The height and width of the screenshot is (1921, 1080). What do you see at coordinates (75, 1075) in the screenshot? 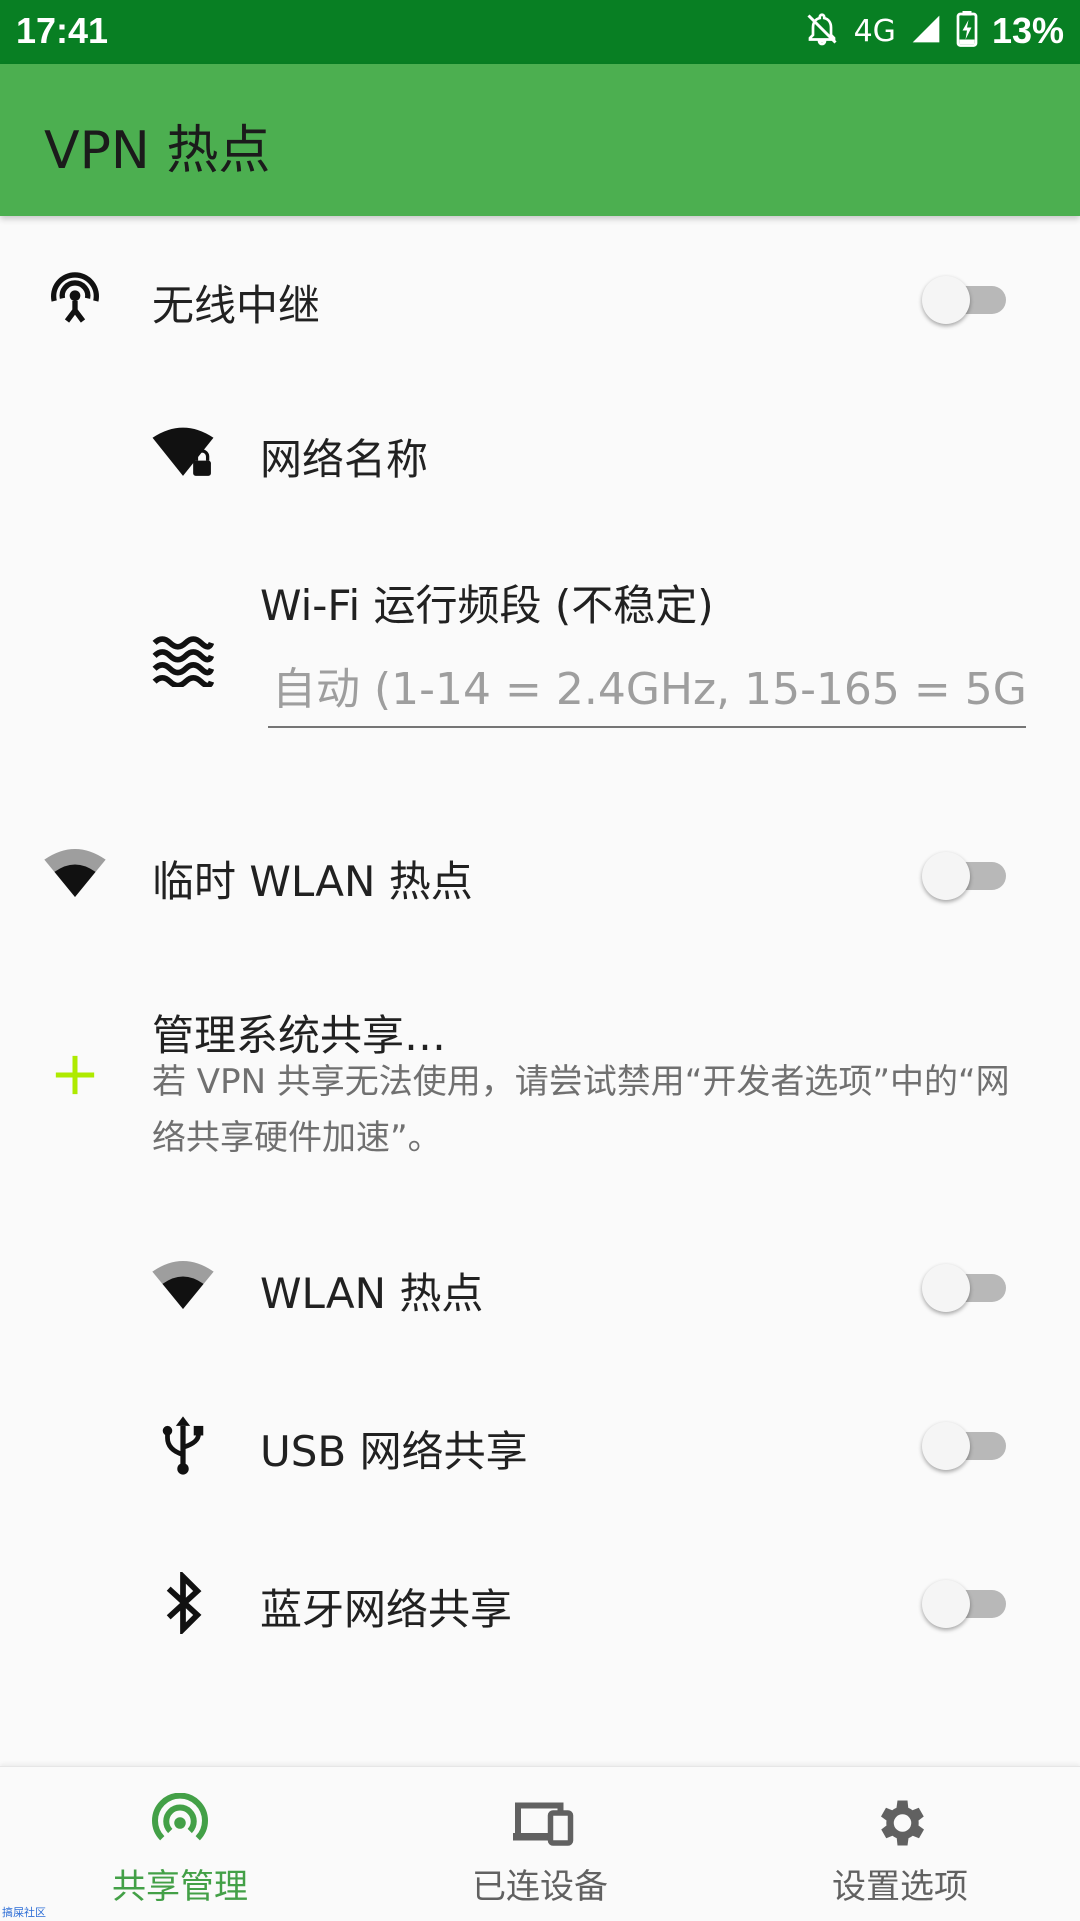
I see `add-icon` at bounding box center [75, 1075].